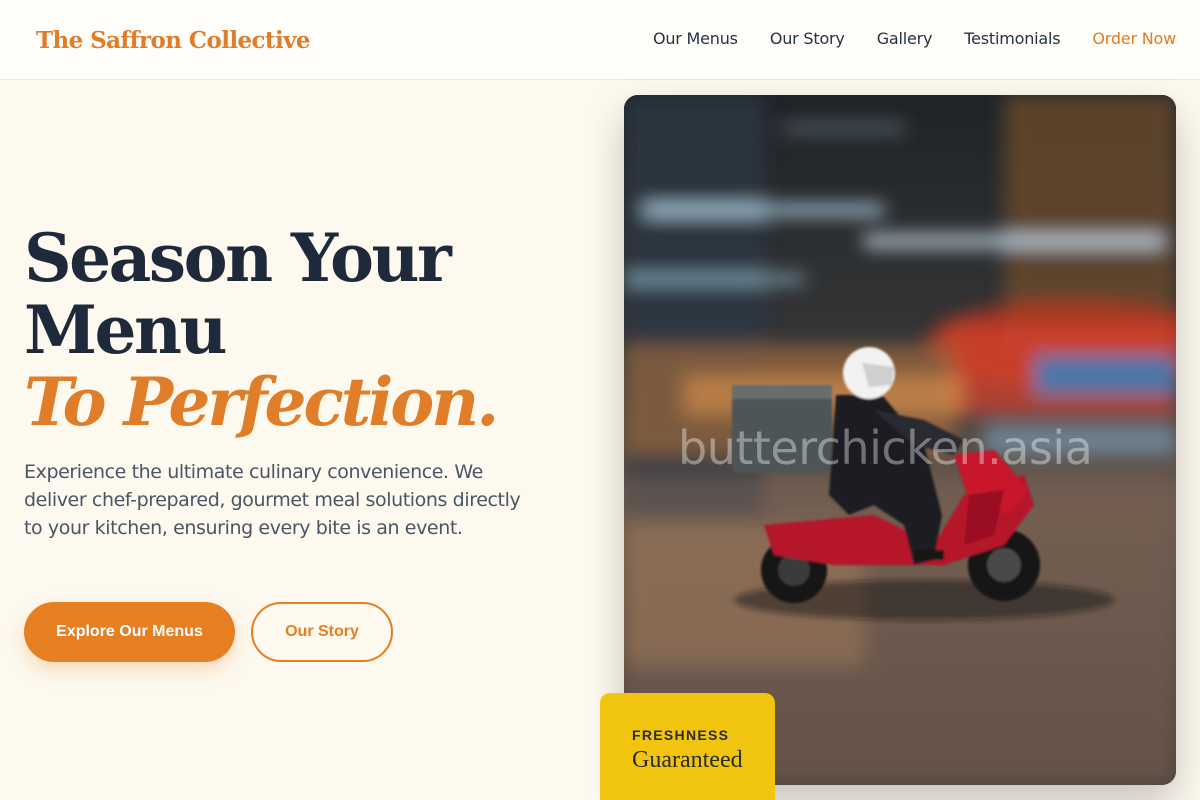  What do you see at coordinates (1012, 39) in the screenshot?
I see `nav-link-testimonials: Testimonials` at bounding box center [1012, 39].